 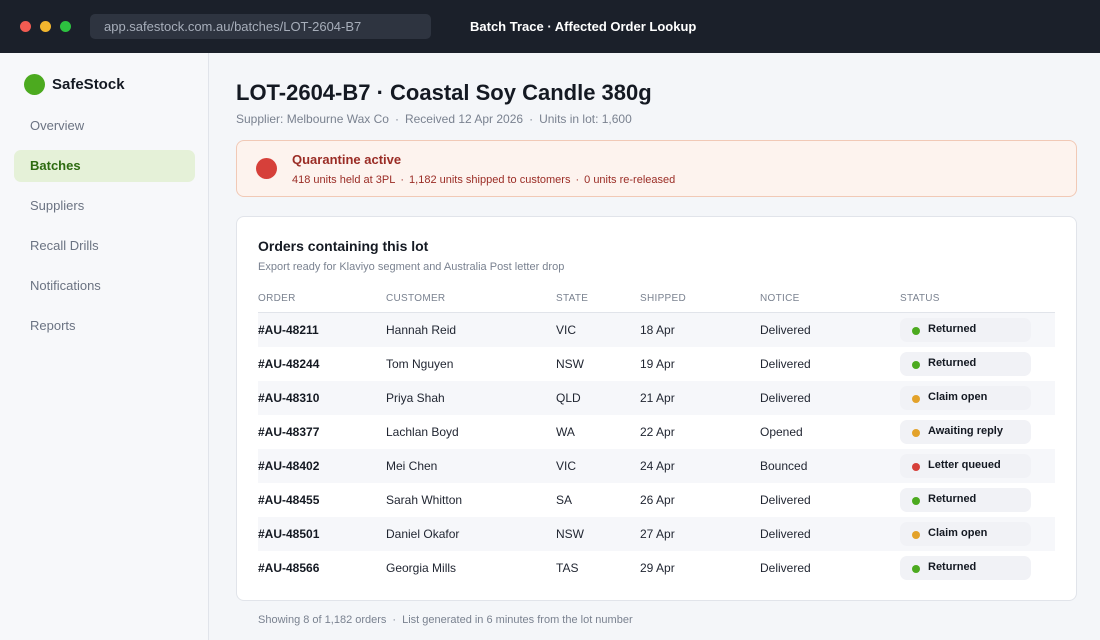 What do you see at coordinates (288, 432) in the screenshot?
I see `order-cell: #AU-48377` at bounding box center [288, 432].